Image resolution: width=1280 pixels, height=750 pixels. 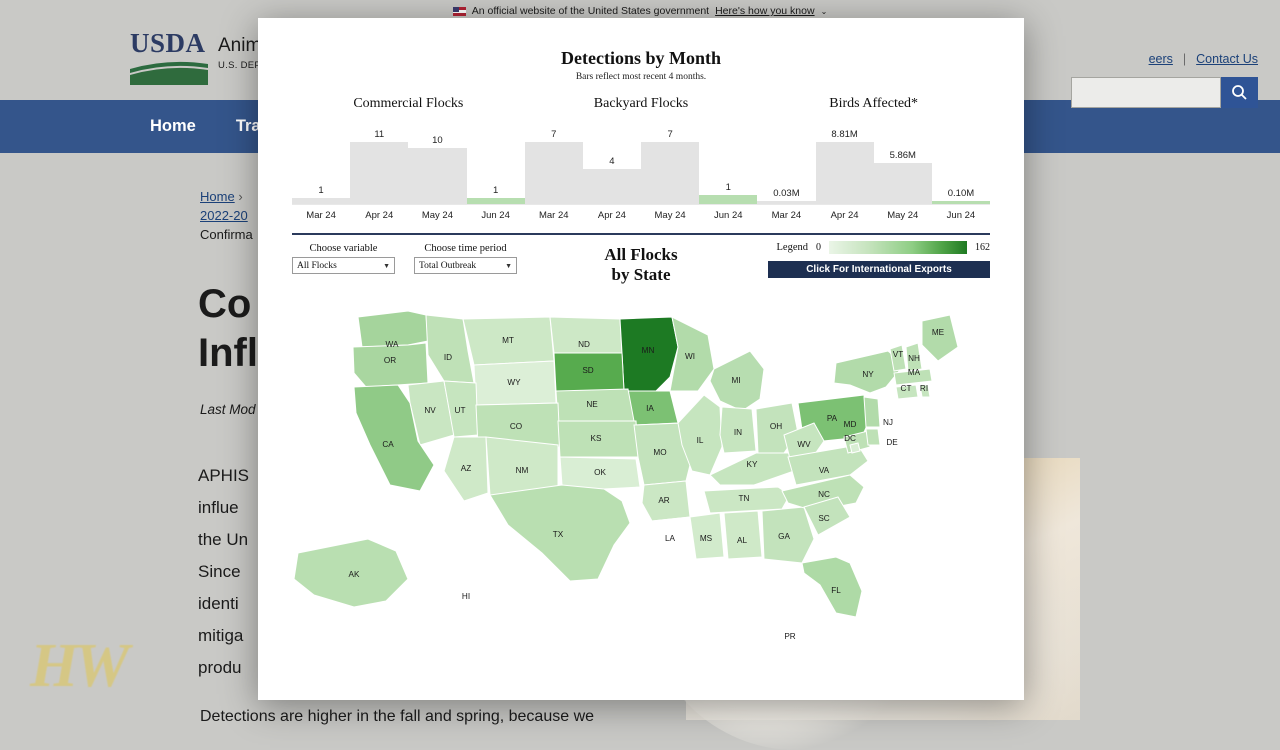 I want to click on bar-cell: 0.03M, so click(x=786, y=165).